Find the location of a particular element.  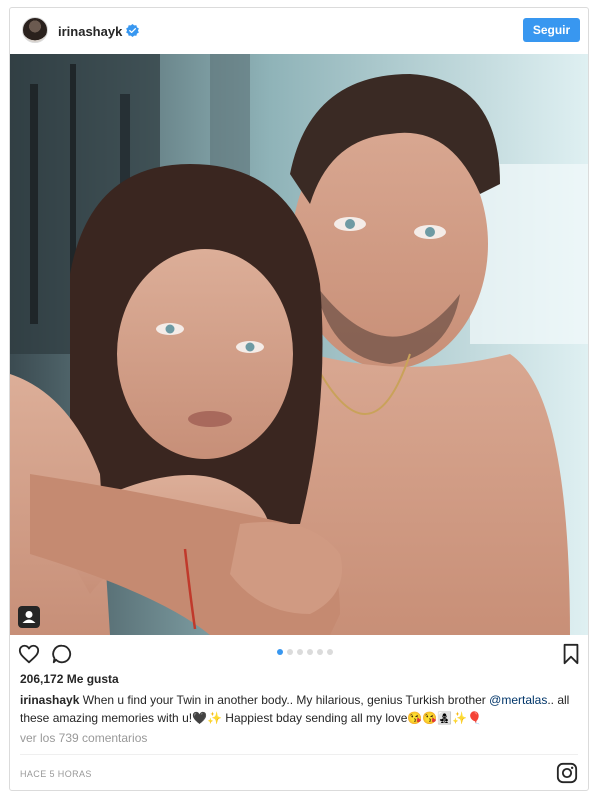

instagram-icon is located at coordinates (567, 773).